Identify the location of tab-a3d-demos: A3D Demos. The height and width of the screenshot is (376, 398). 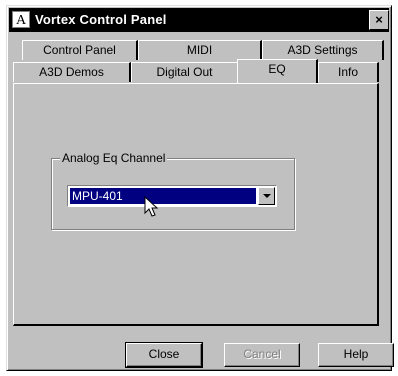
(72, 72).